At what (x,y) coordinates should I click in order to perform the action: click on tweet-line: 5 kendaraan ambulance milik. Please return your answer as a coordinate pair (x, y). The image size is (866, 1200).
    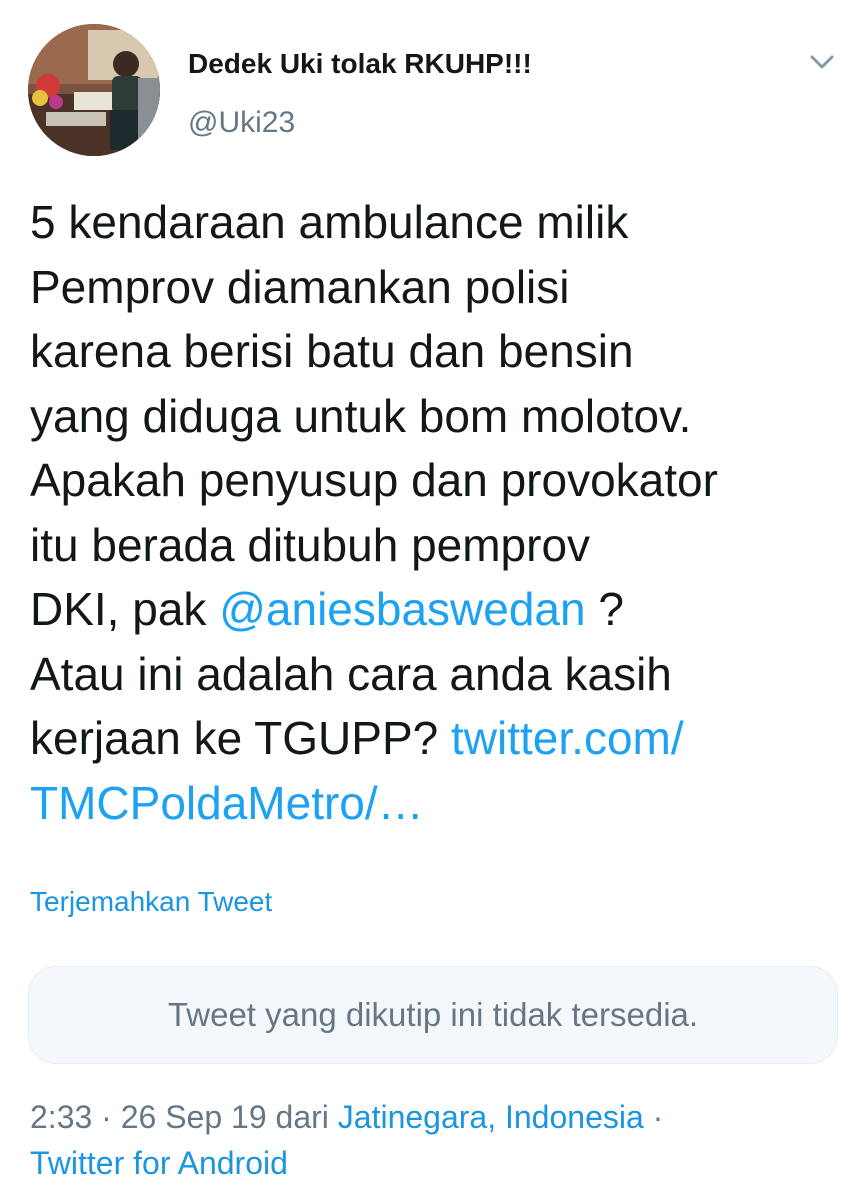
    Looking at the image, I should click on (329, 222).